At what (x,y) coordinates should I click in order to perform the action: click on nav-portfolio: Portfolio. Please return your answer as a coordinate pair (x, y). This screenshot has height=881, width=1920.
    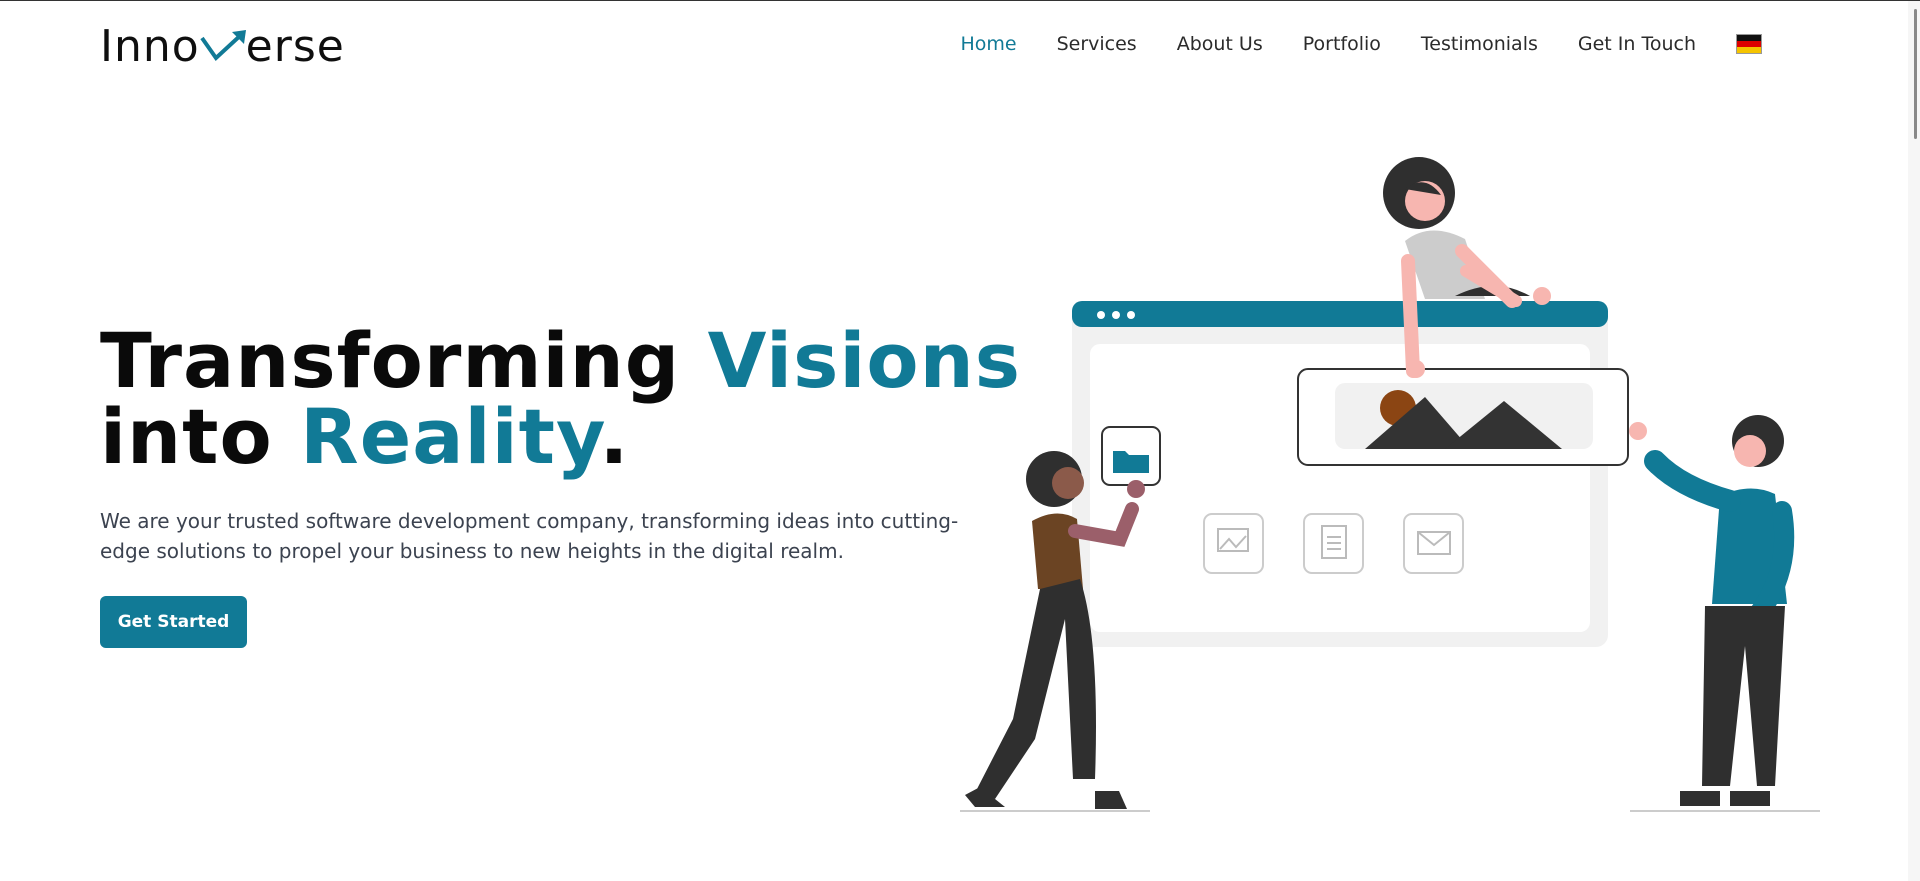
    Looking at the image, I should click on (1342, 44).